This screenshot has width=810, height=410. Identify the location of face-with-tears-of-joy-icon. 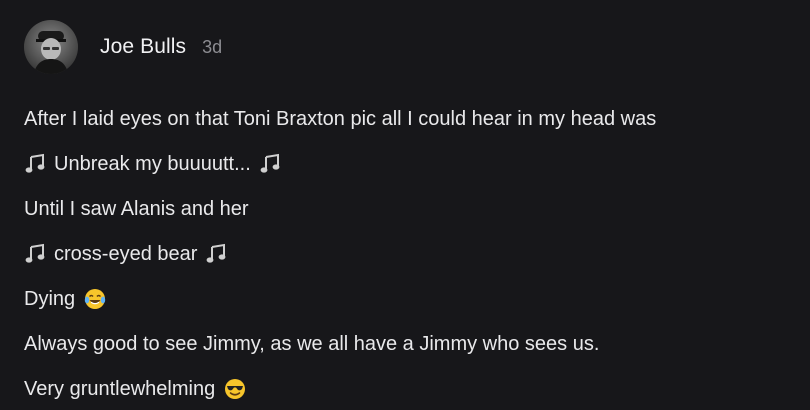
(95, 299).